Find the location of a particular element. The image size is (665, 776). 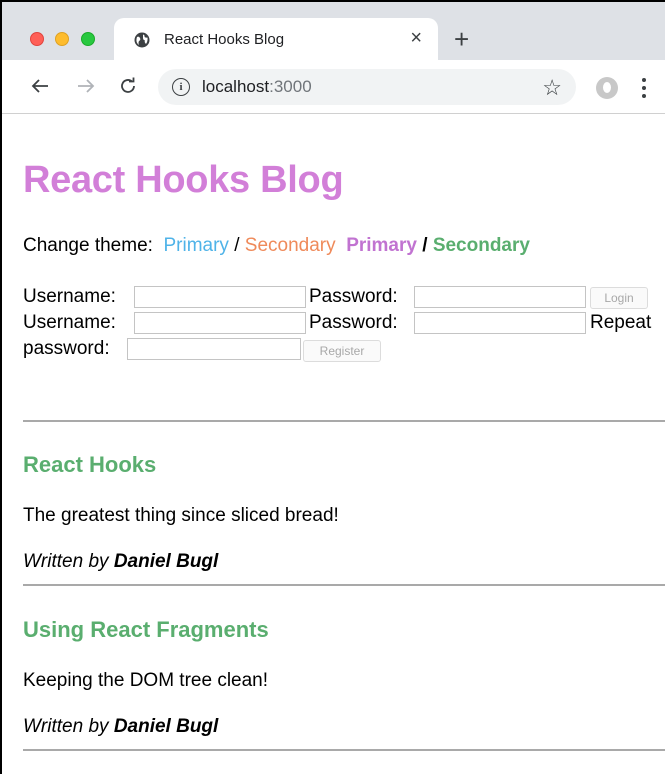

arrow-right-icon is located at coordinates (86, 86).